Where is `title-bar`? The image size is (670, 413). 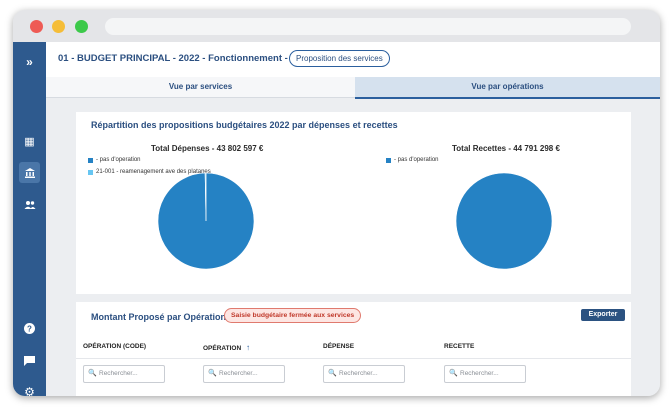 title-bar is located at coordinates (336, 26).